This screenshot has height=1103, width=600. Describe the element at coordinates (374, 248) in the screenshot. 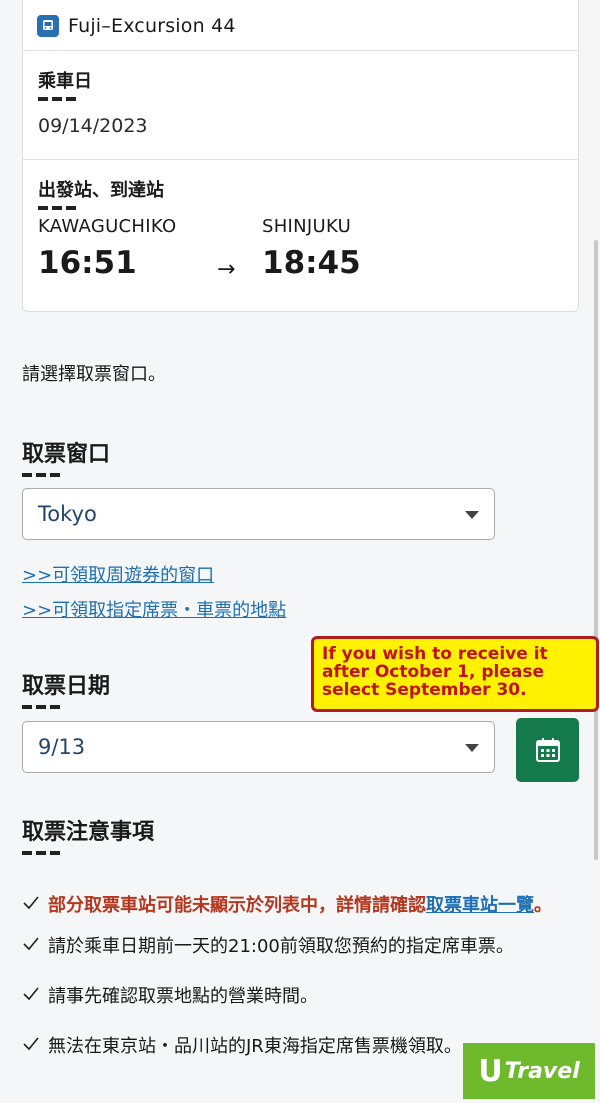

I see `destination: SHINJUKU 18:45` at that location.